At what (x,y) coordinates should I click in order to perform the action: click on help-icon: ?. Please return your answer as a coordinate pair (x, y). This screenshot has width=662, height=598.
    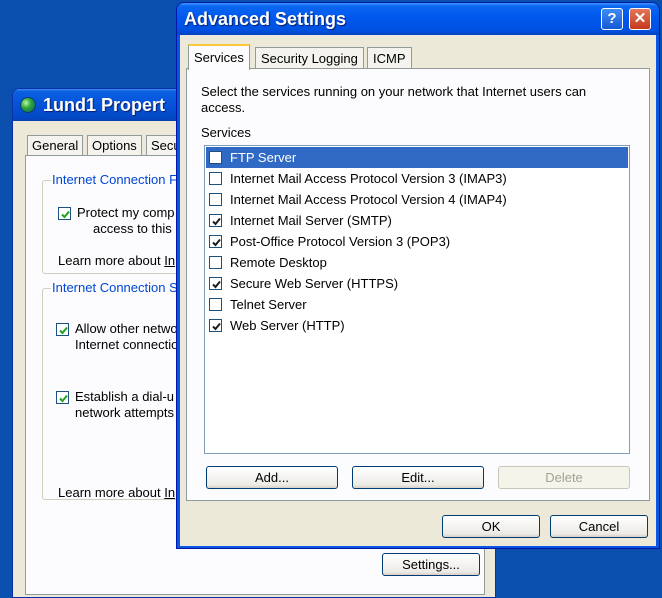
    Looking at the image, I should click on (612, 19).